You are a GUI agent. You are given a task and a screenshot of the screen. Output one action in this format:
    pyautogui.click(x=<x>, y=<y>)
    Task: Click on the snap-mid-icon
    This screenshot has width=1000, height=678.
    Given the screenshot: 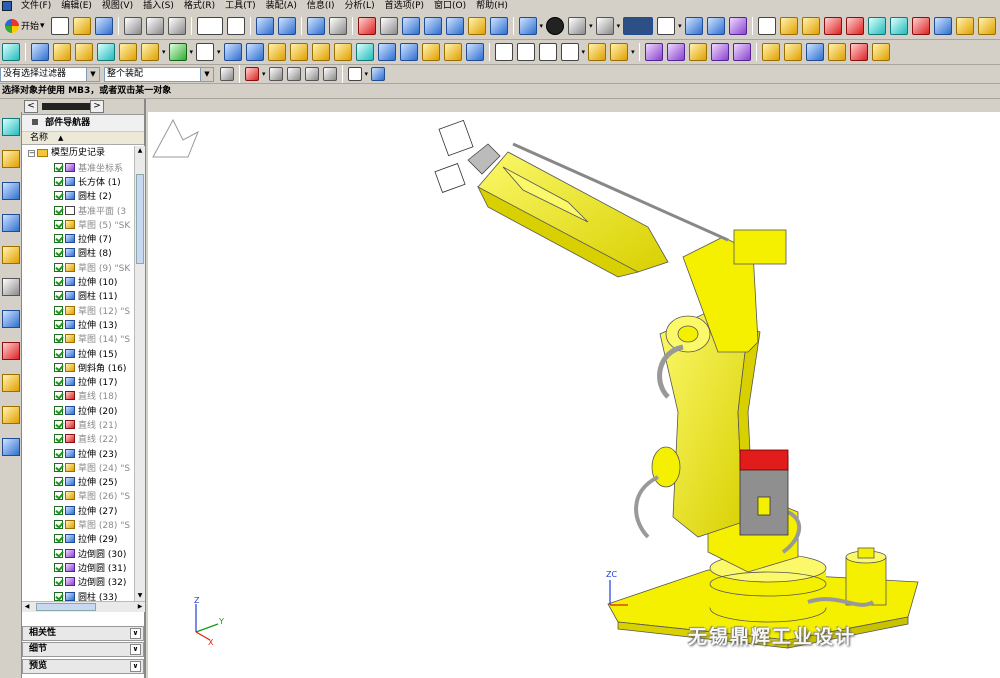 What is the action you would take?
    pyautogui.click(x=832, y=25)
    